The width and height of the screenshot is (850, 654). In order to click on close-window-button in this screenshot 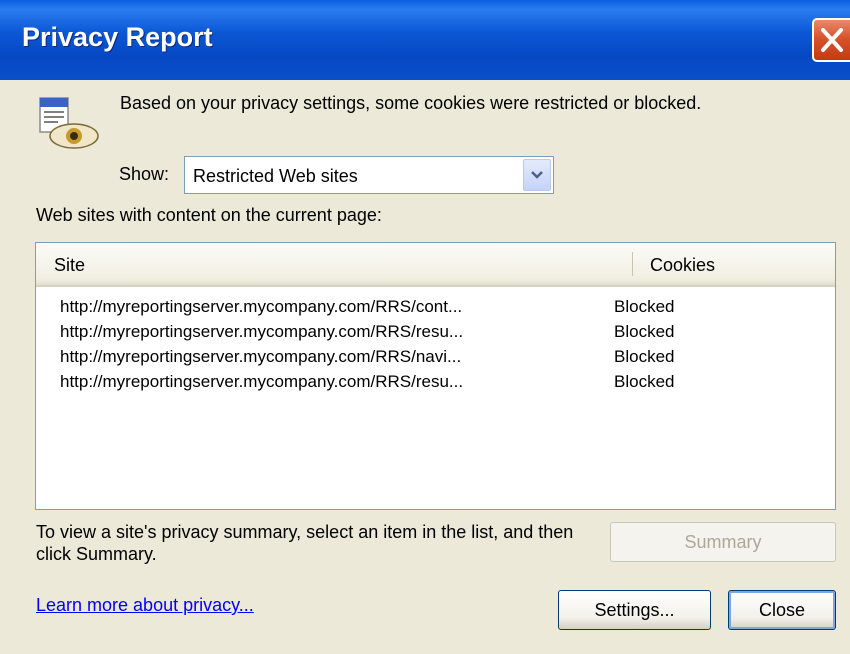, I will do `click(831, 40)`.